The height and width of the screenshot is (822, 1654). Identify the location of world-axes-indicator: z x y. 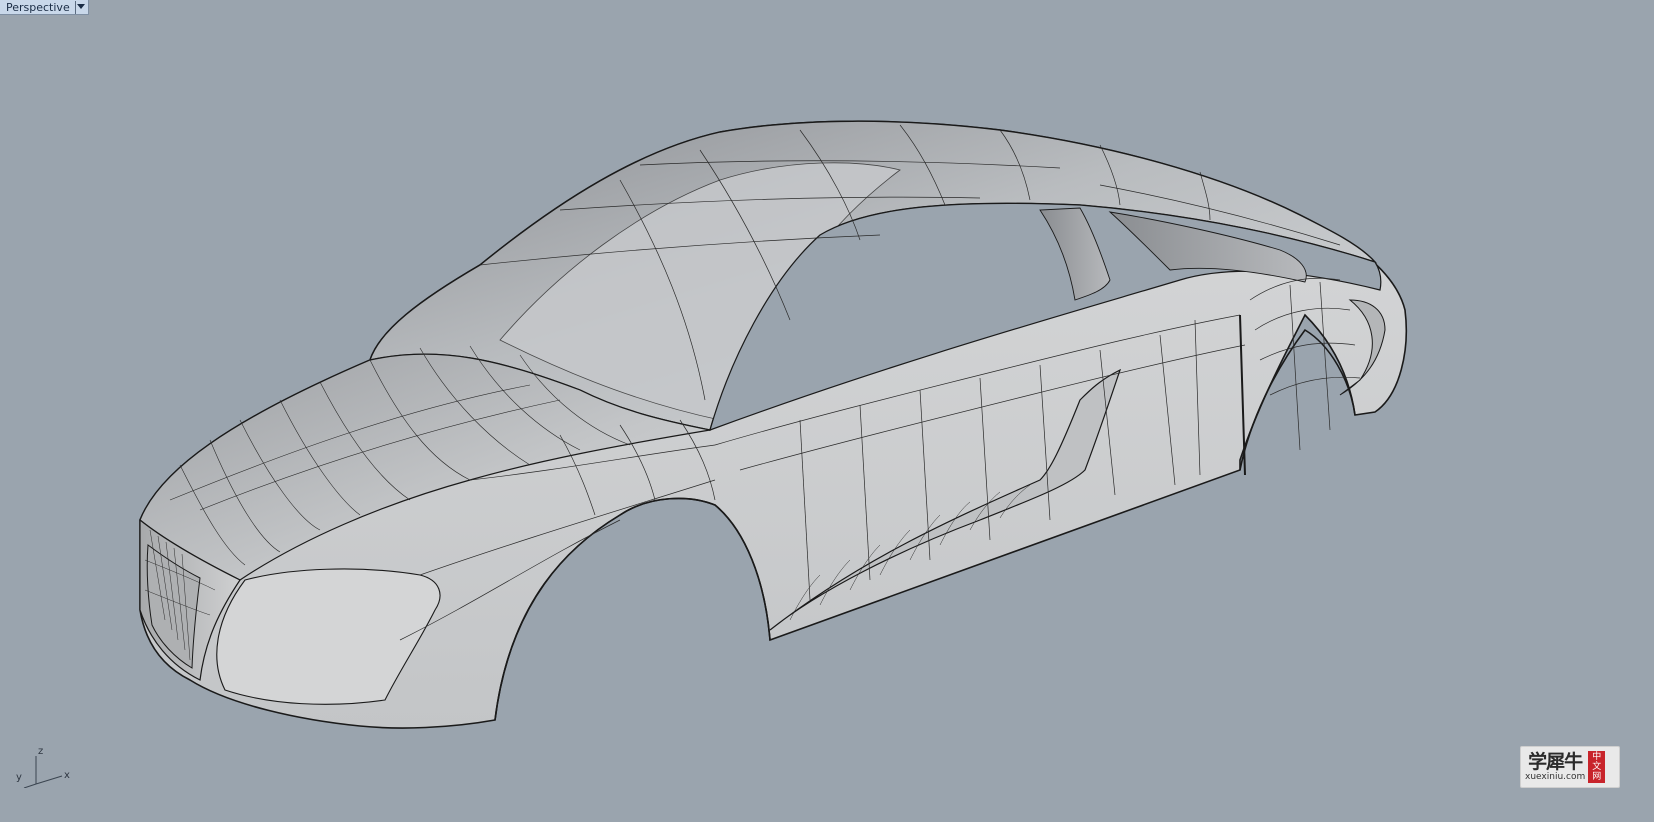
(49, 767).